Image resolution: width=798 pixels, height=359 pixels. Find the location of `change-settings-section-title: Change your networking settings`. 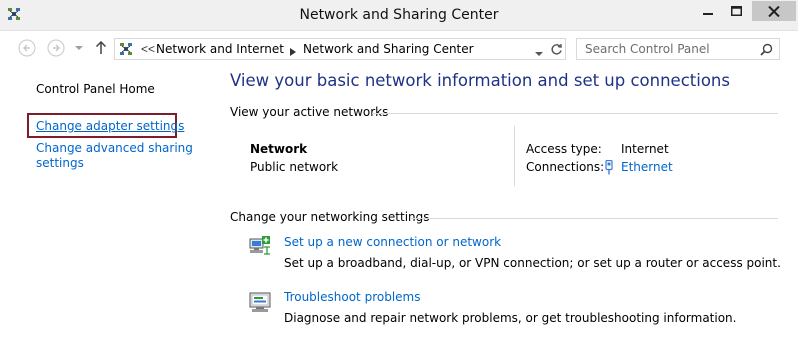

change-settings-section-title: Change your networking settings is located at coordinates (330, 217).